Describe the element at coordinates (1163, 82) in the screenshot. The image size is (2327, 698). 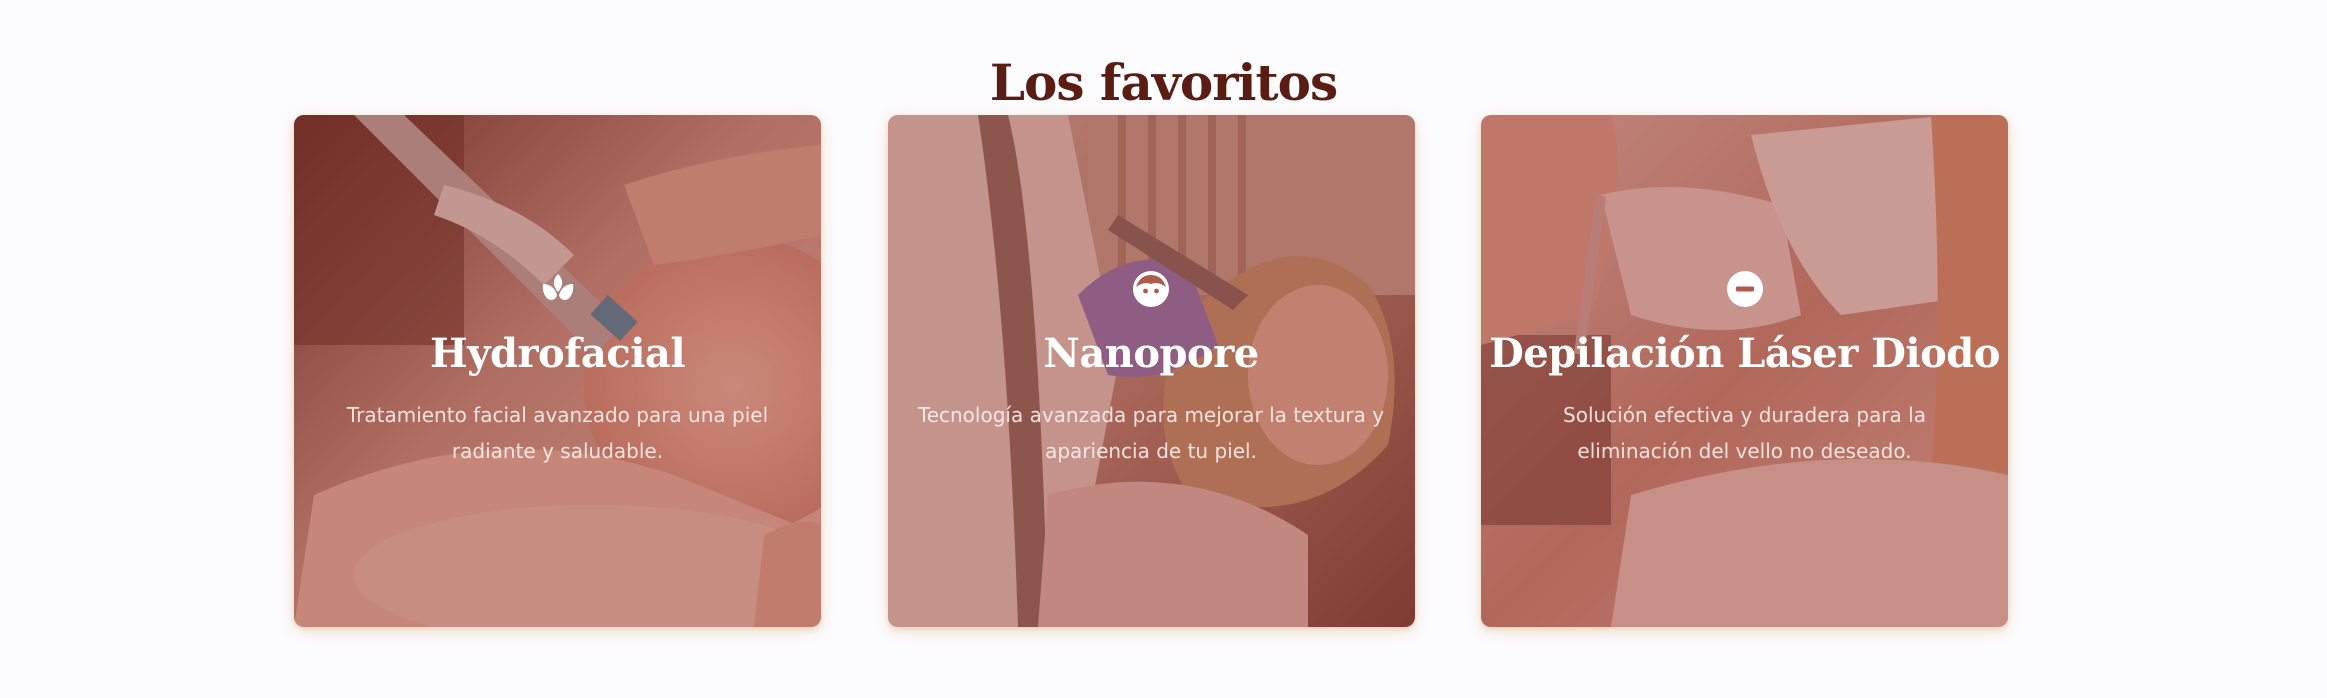
I see `section-title: Los favoritos` at that location.